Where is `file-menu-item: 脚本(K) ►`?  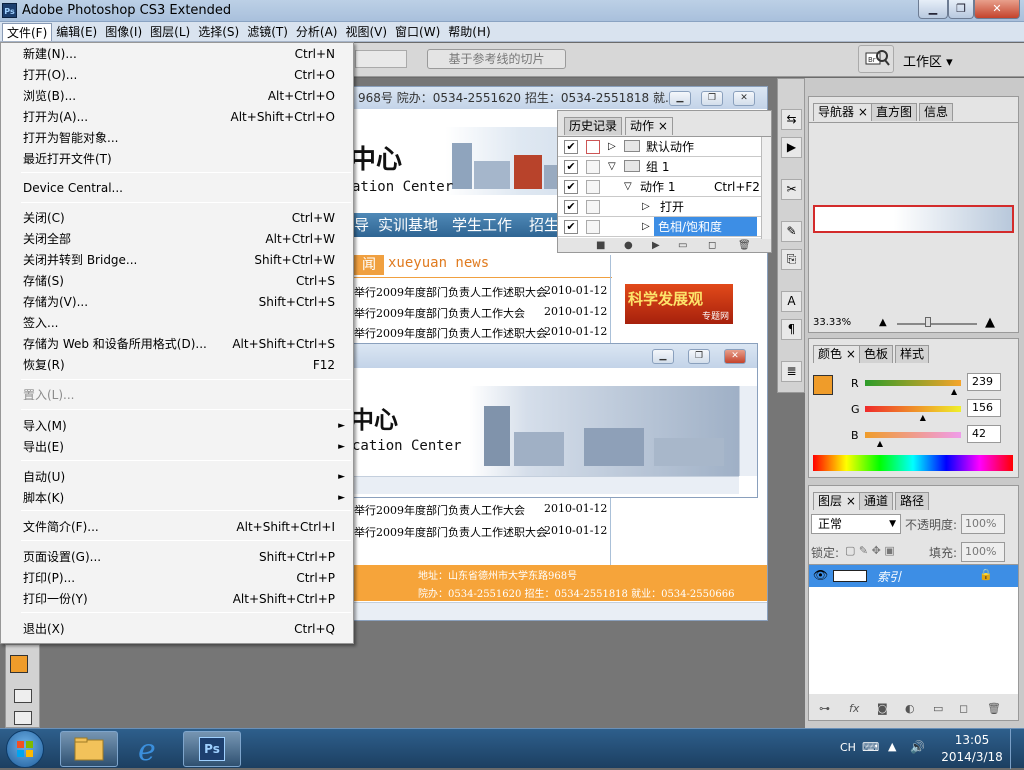
file-menu-item: 脚本(K) ► is located at coordinates (177, 498).